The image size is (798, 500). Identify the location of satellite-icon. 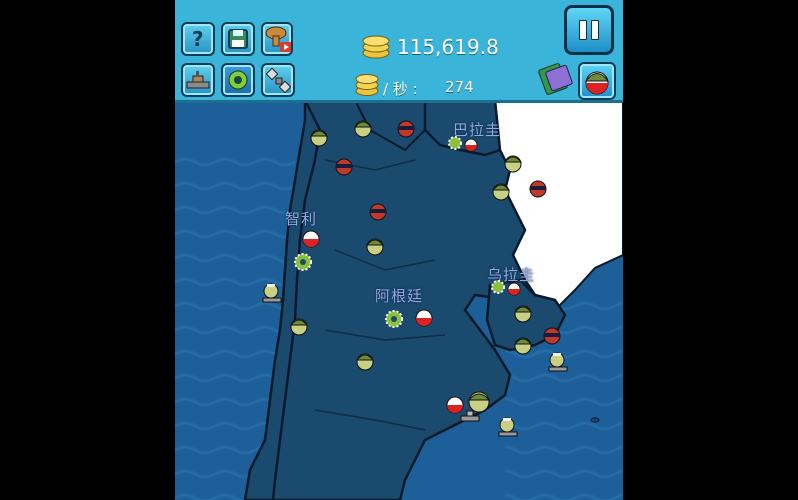
(278, 80).